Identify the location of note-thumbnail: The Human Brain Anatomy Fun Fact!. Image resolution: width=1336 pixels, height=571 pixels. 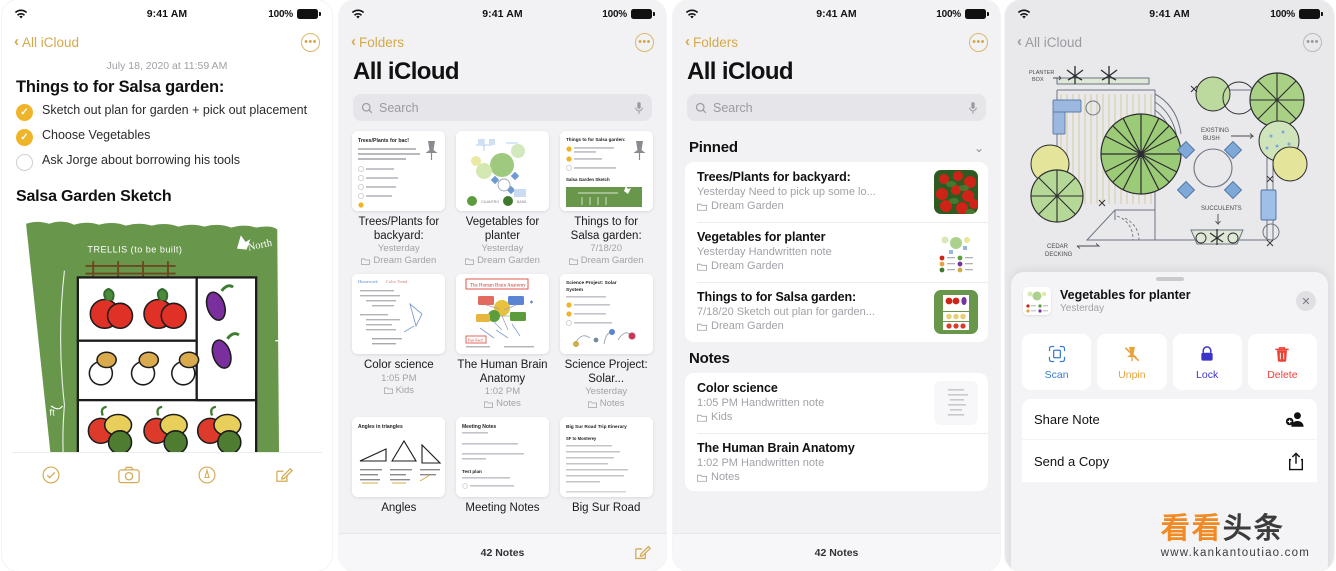
(502, 314).